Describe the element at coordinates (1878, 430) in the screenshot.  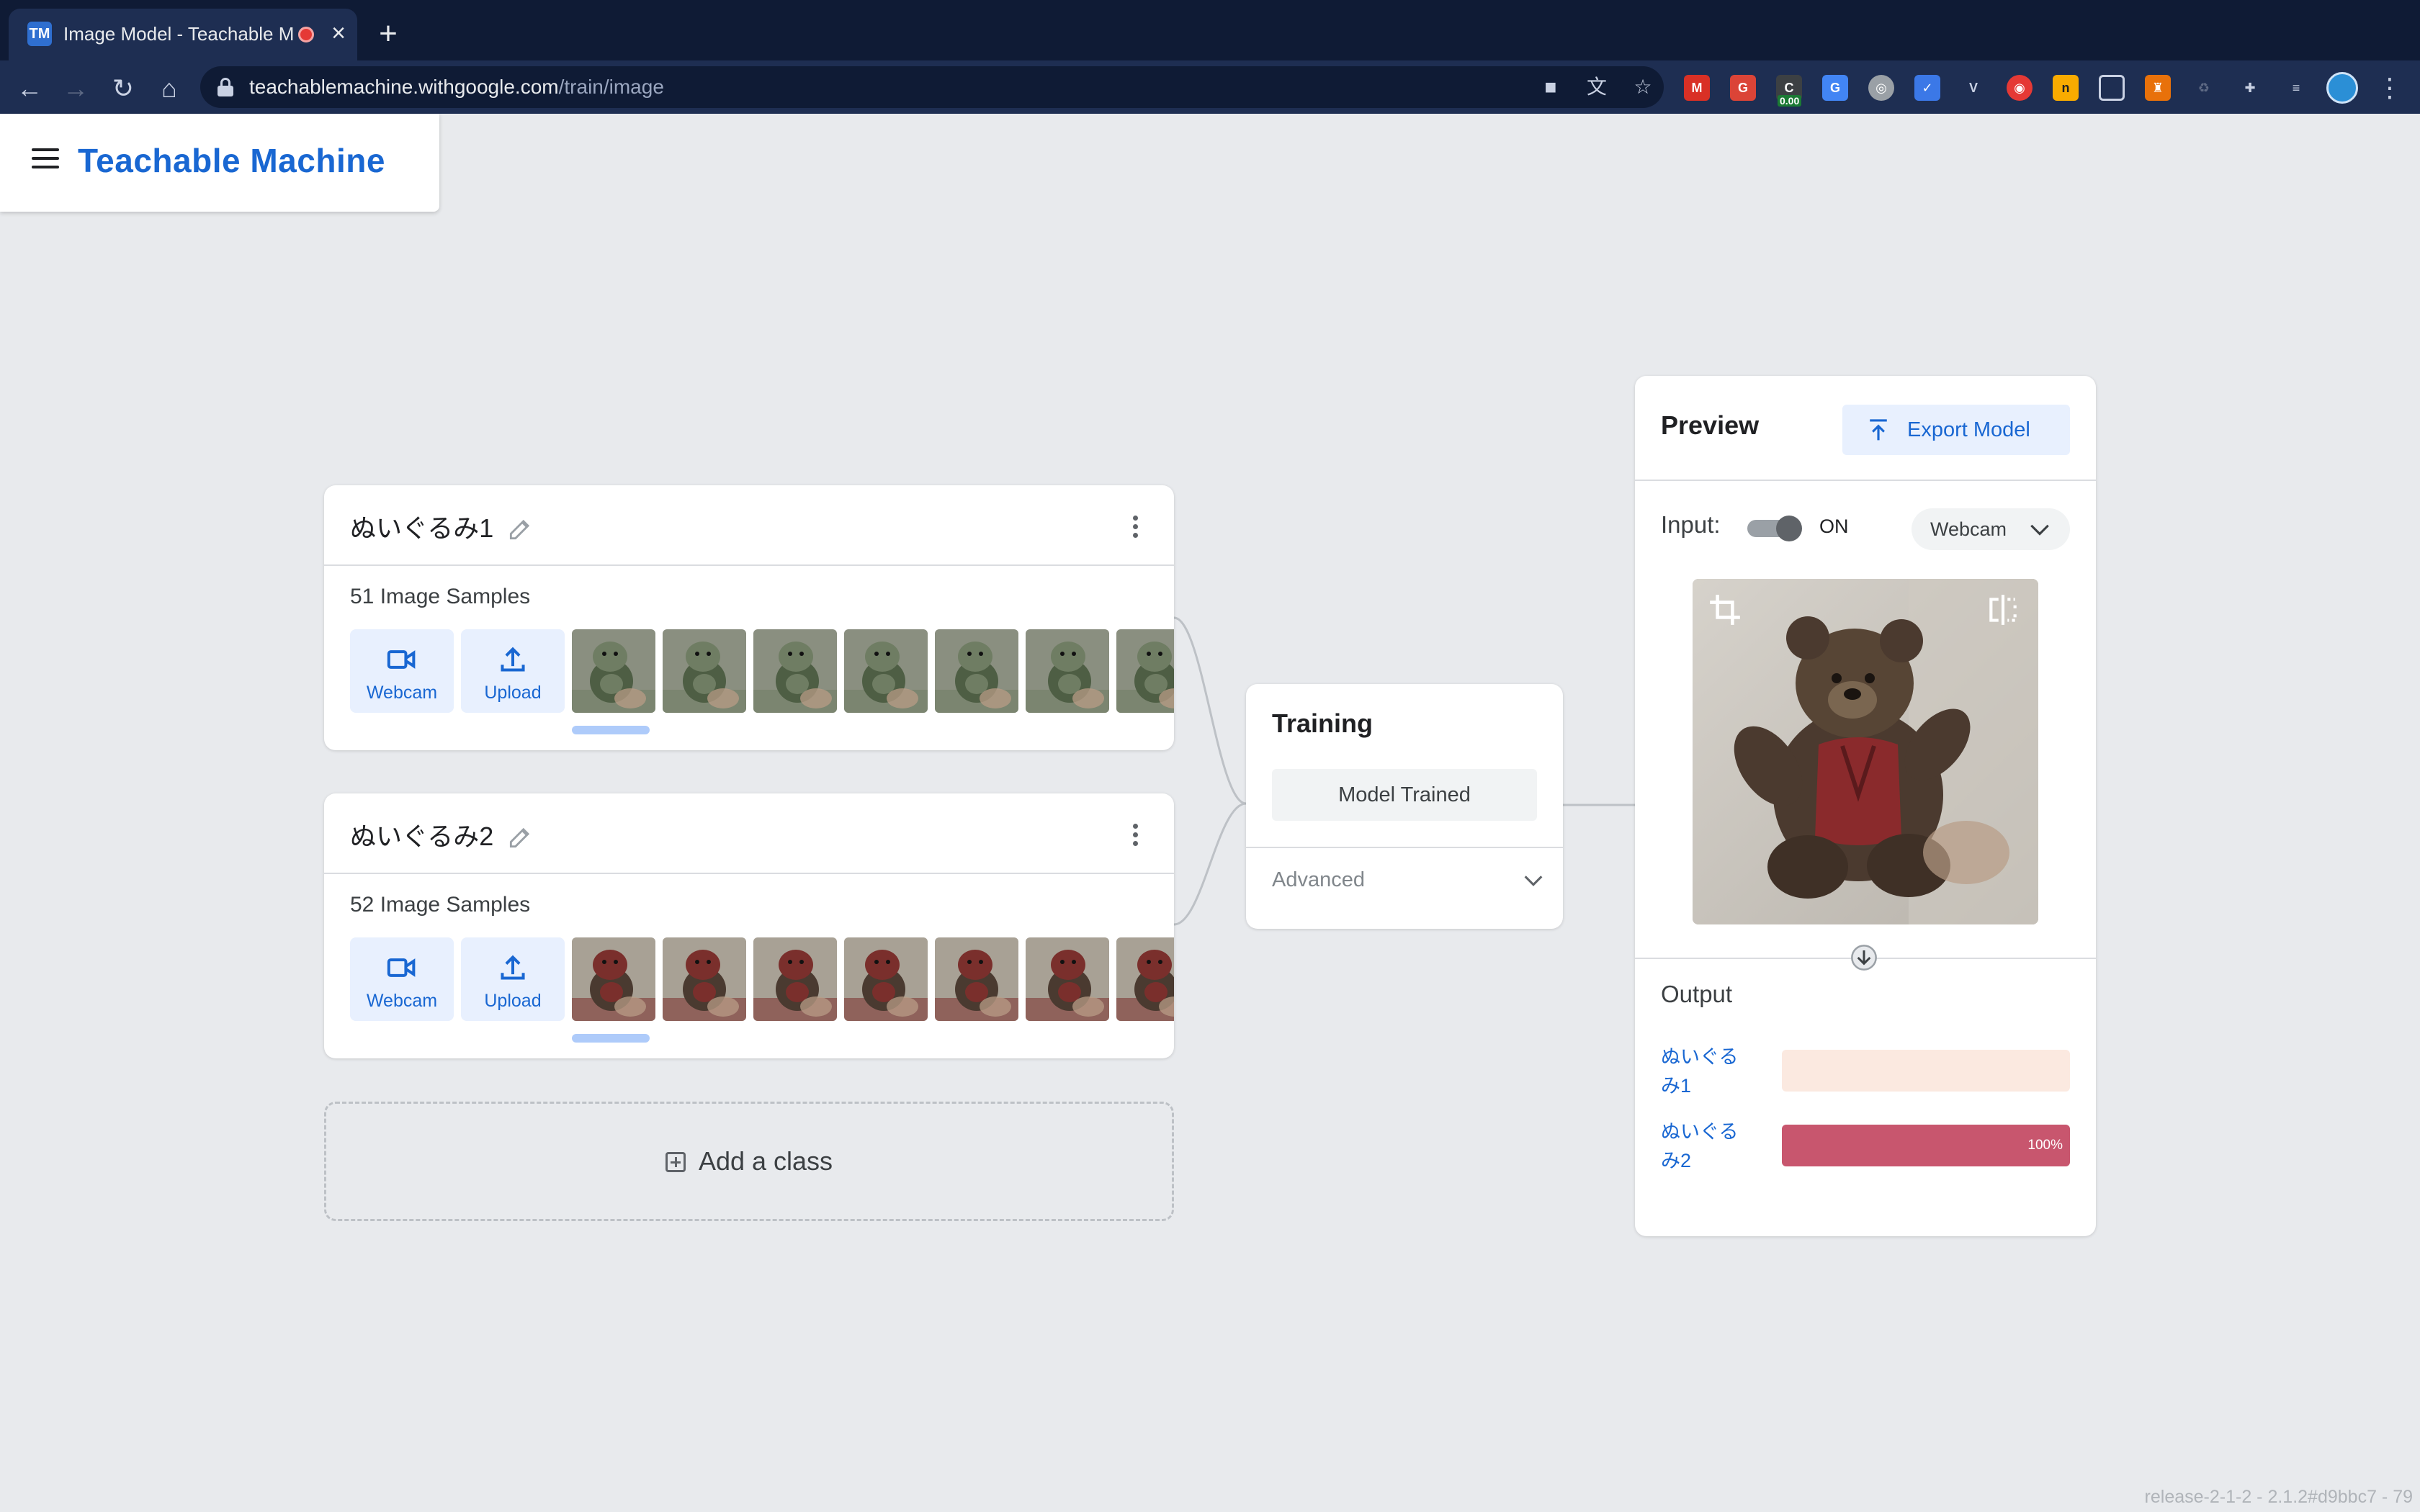
I see `export-upload-icon` at that location.